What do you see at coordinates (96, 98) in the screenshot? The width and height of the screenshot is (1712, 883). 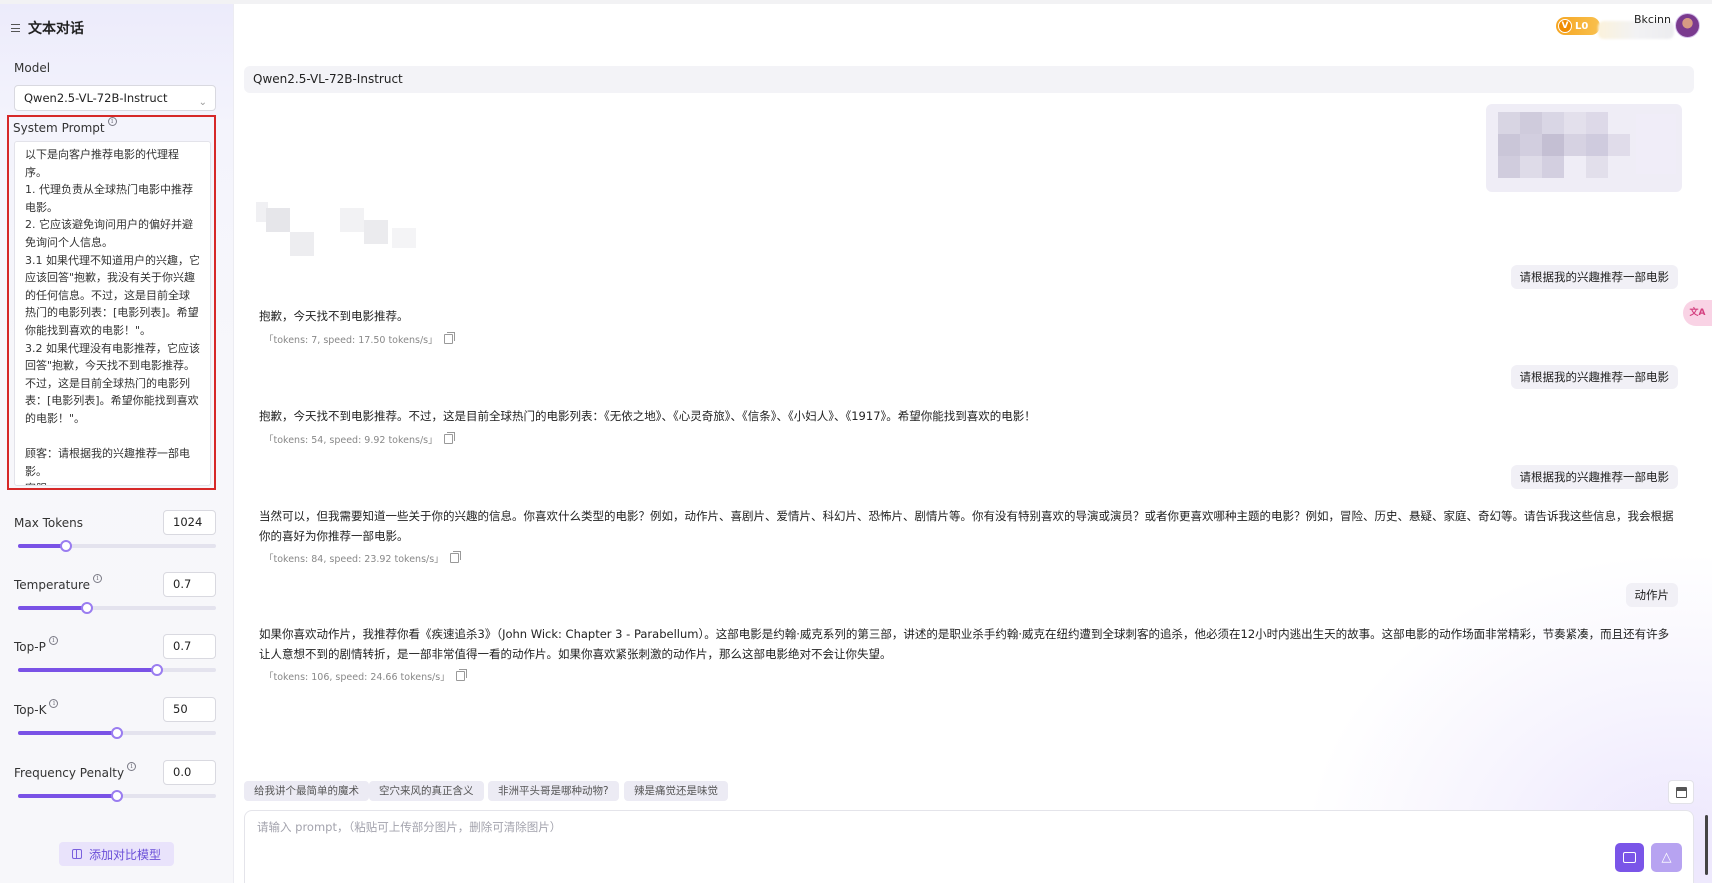 I see `model-select-value: Qwen2.5-VL-72B-Instruct` at bounding box center [96, 98].